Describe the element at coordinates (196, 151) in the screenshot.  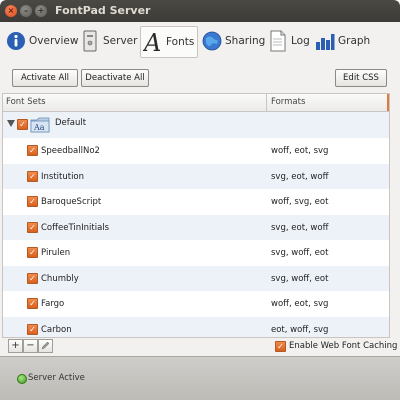
I see `table-row: ✓ SpeedballNo2 woff, eot, svg` at that location.